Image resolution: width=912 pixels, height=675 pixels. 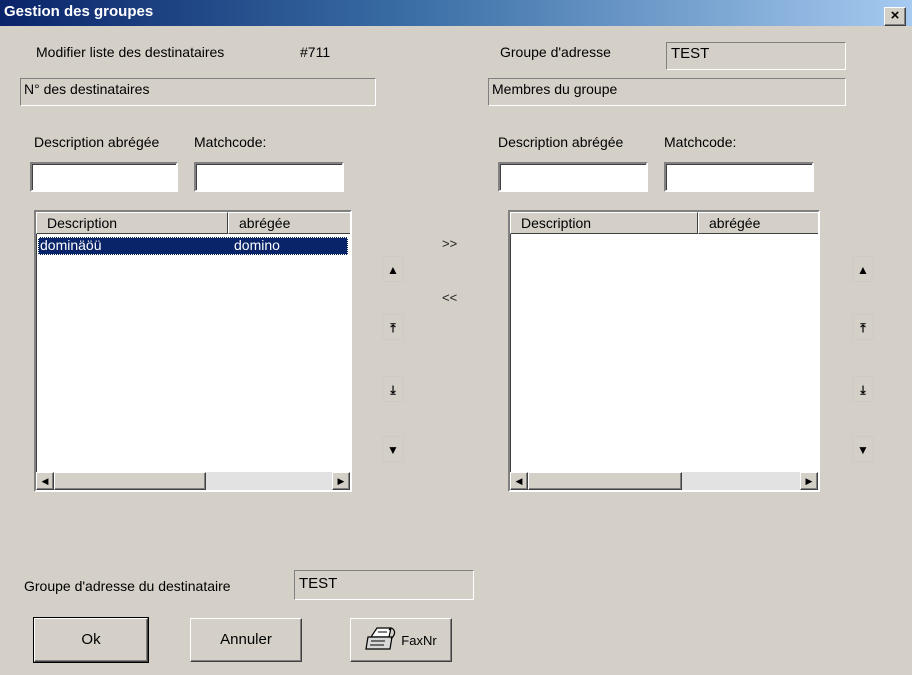 What do you see at coordinates (664, 351) in the screenshot?
I see `group-members-list: Description abrégée ◀ ▶` at bounding box center [664, 351].